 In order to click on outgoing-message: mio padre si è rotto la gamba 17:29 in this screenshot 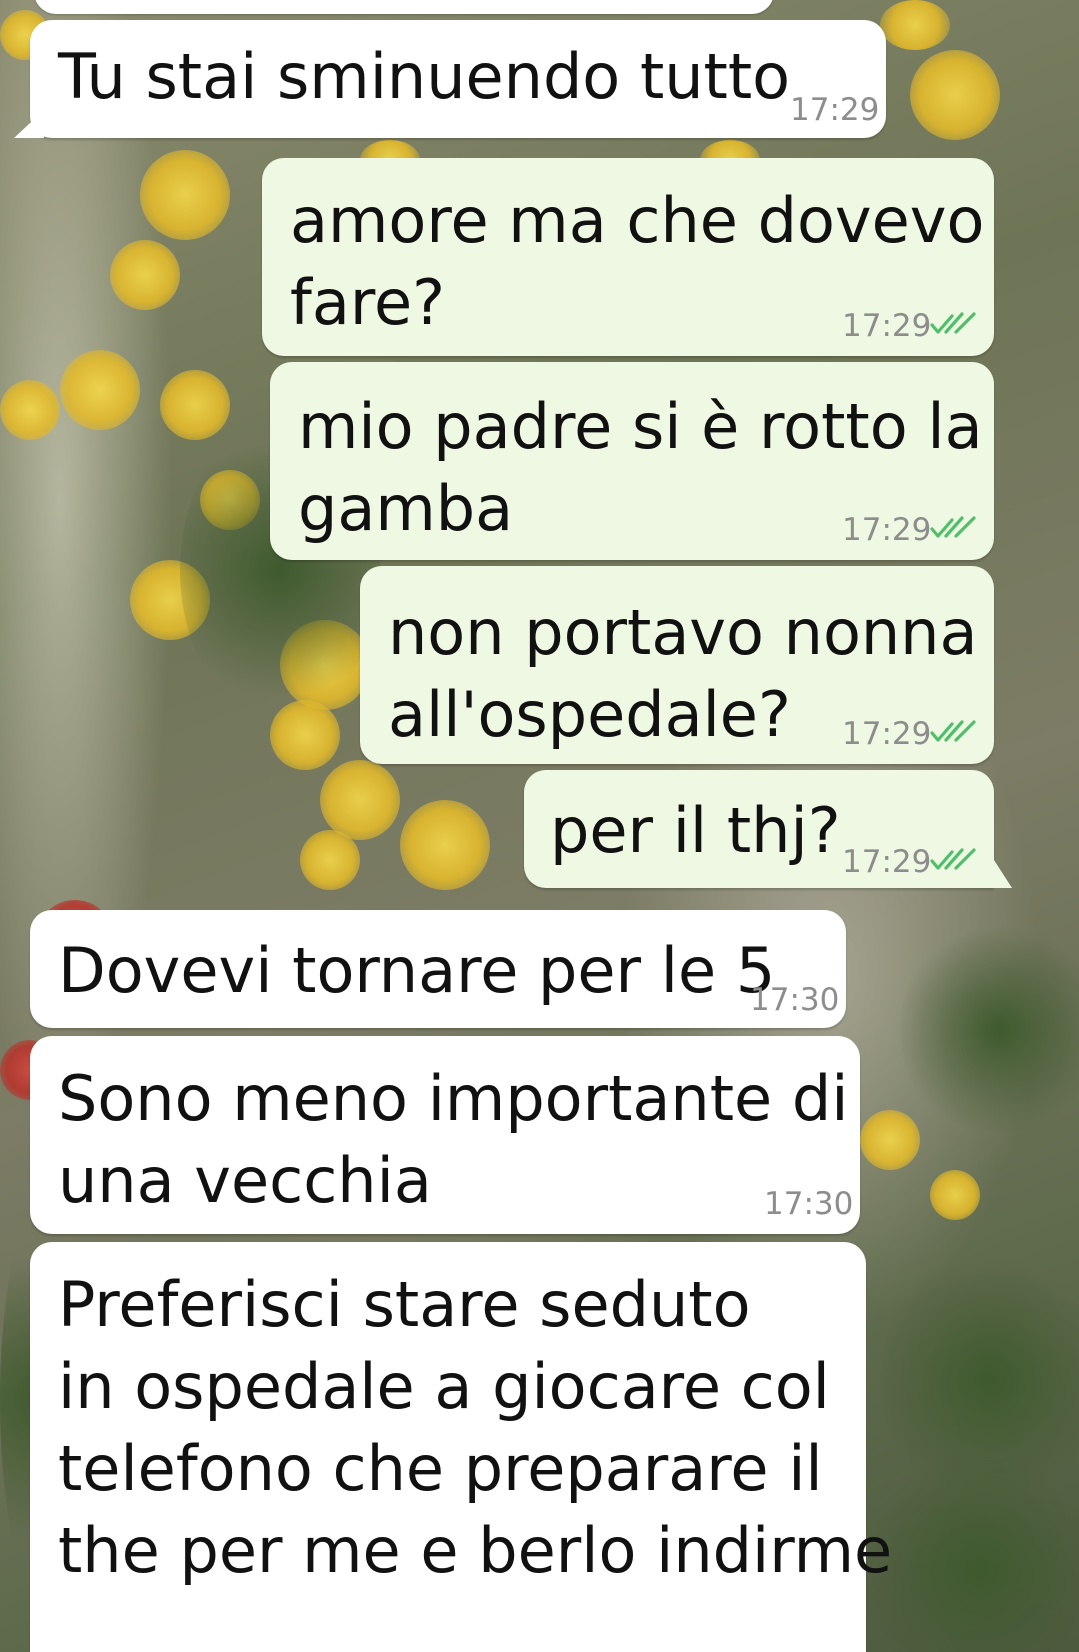, I will do `click(632, 461)`.